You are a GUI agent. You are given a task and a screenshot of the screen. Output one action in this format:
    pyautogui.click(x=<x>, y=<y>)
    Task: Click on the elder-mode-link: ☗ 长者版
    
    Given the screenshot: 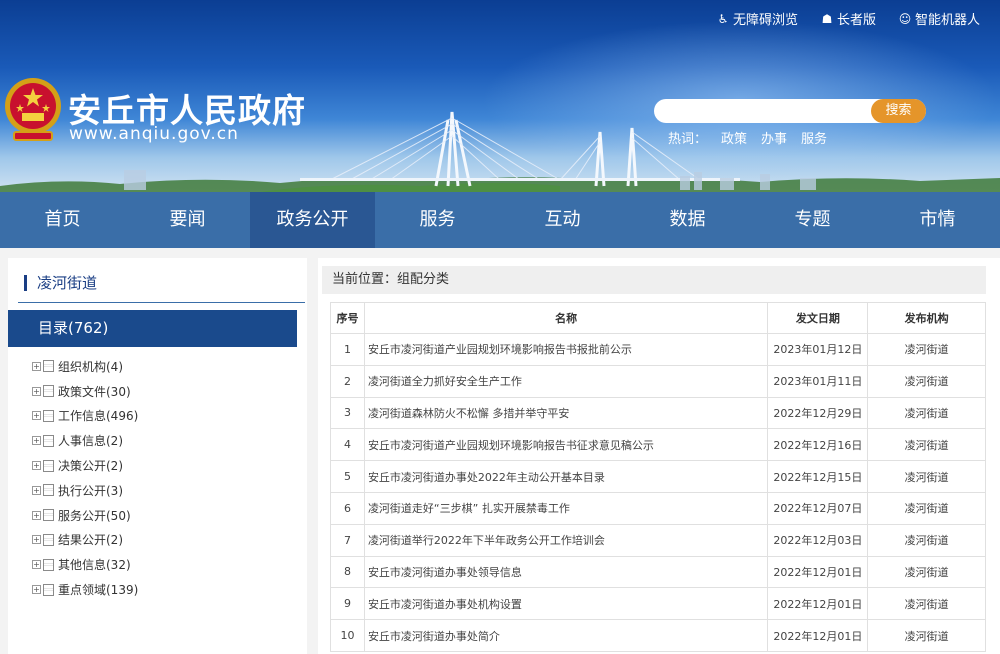 What is the action you would take?
    pyautogui.click(x=848, y=19)
    